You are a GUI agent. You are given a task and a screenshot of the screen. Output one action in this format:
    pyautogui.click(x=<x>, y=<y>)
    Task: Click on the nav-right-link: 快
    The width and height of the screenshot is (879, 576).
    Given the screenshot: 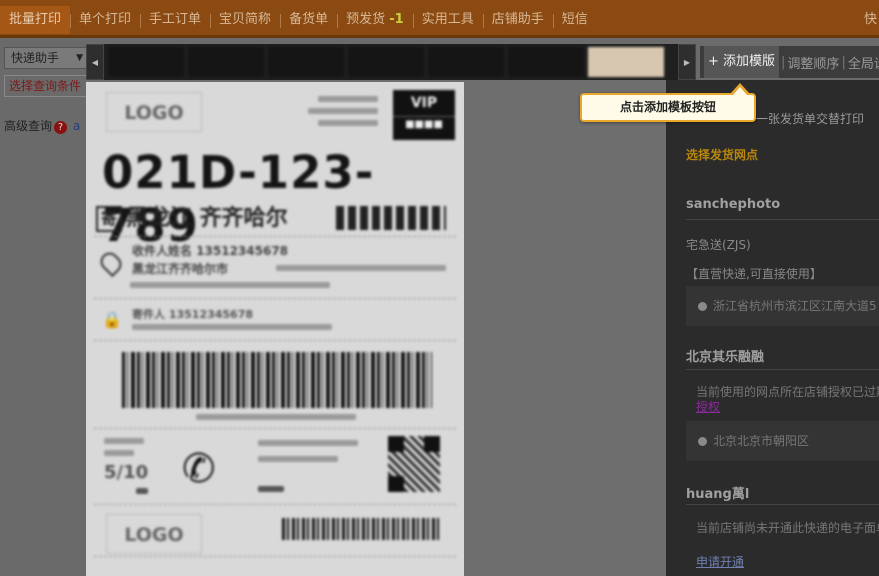 What is the action you would take?
    pyautogui.click(x=871, y=20)
    